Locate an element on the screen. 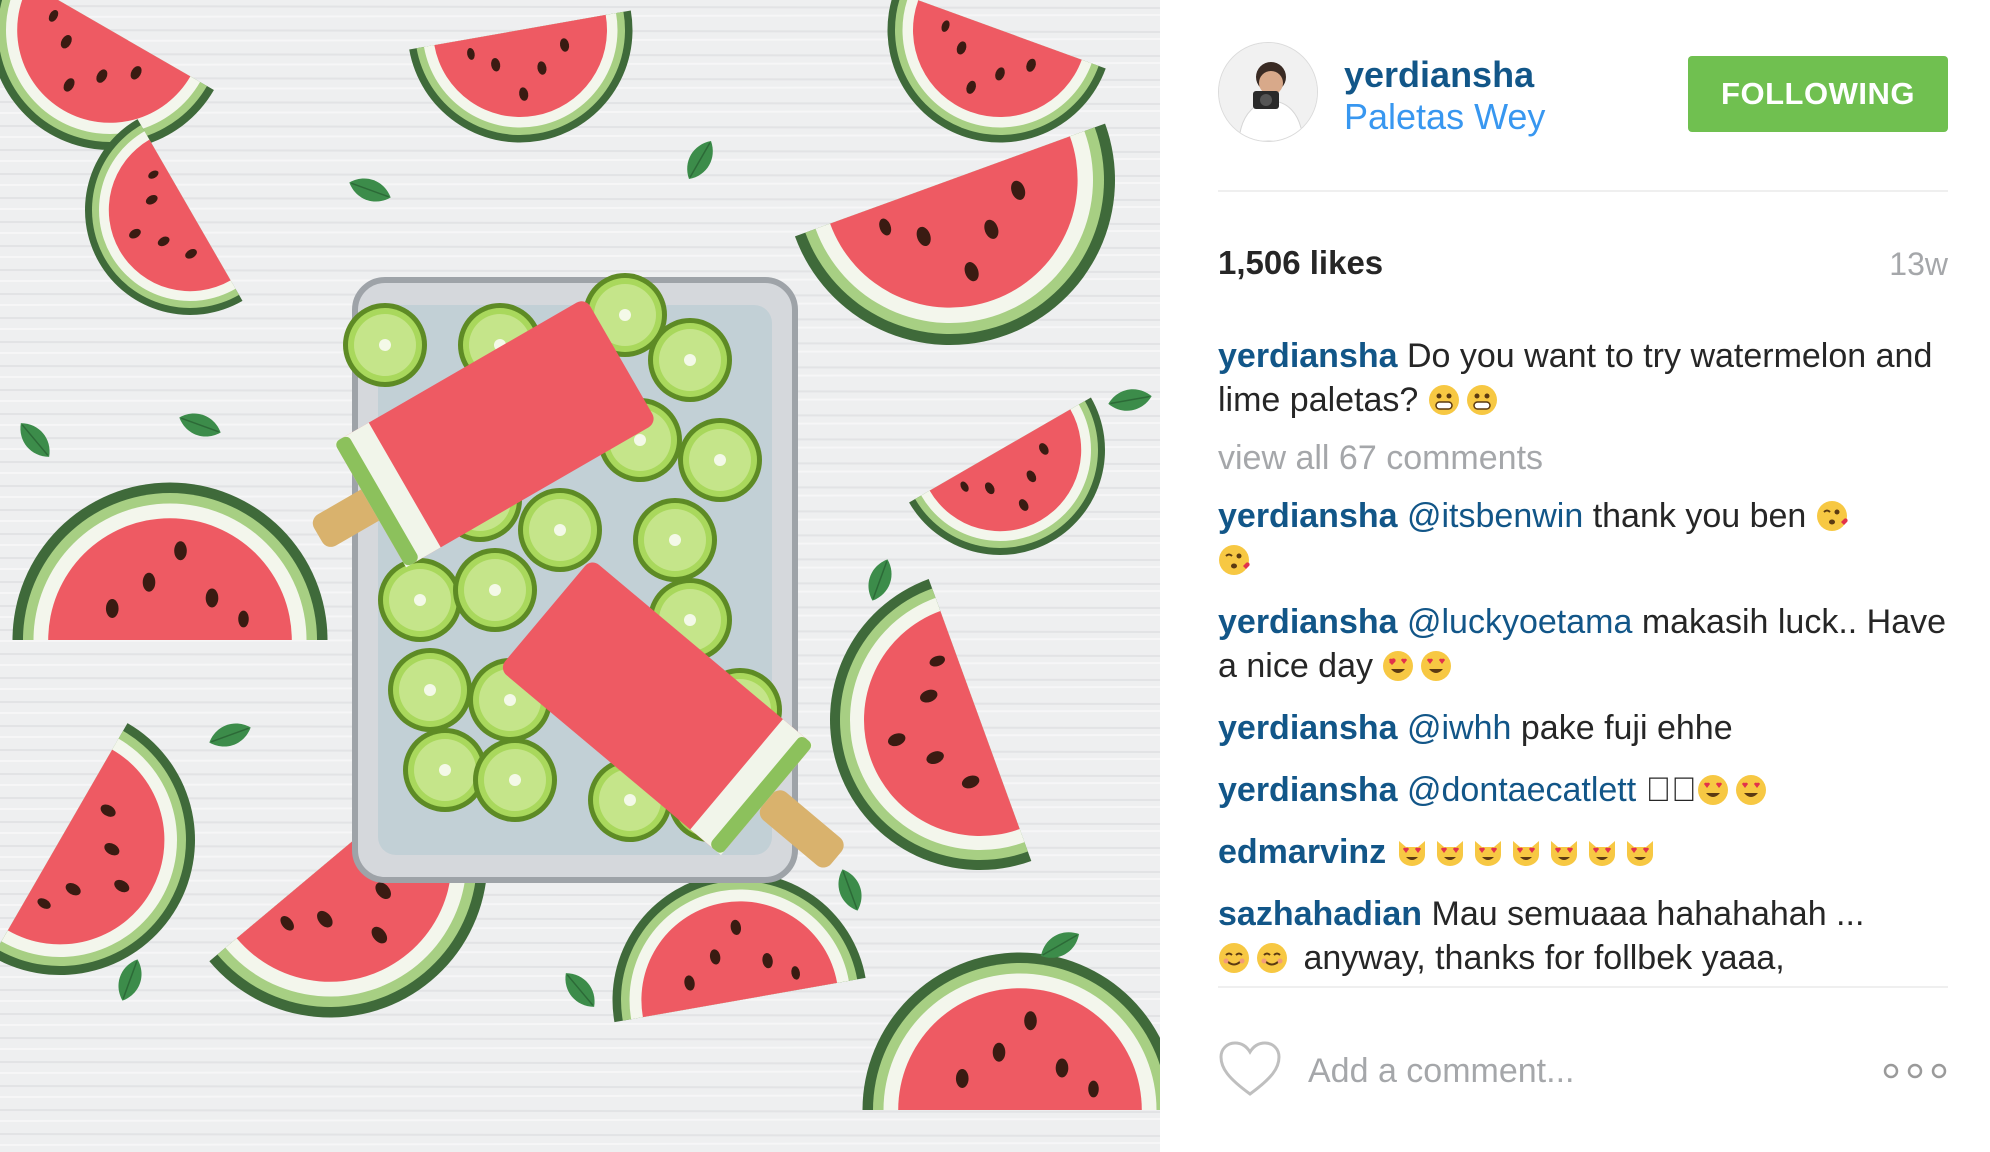  comment-author: sazhahadian is located at coordinates (1320, 914).